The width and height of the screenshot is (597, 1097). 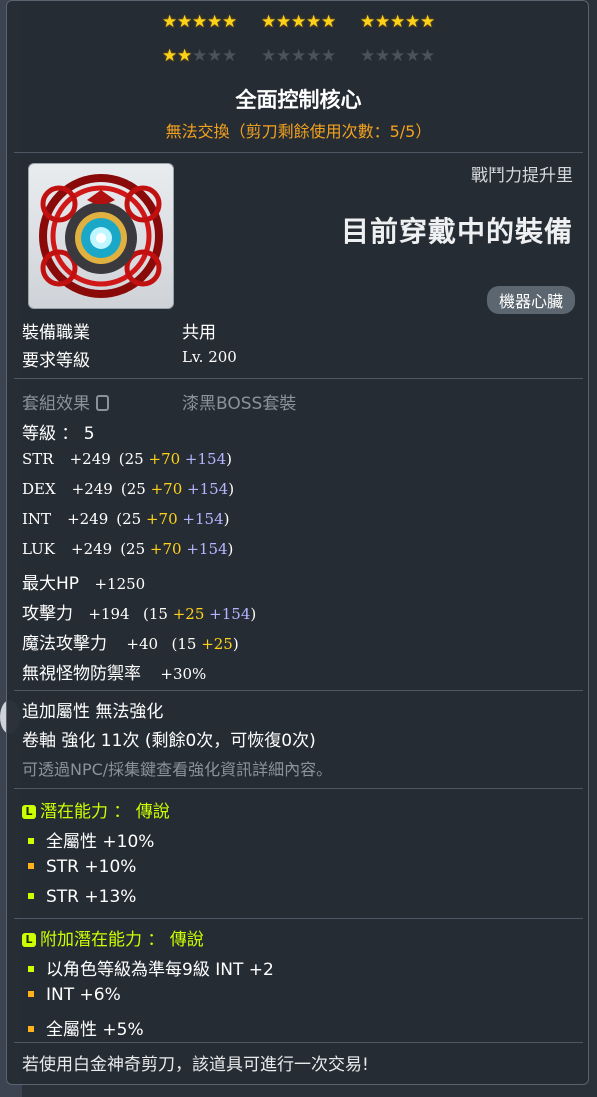 I want to click on level-value: Lv. 200, so click(x=209, y=357).